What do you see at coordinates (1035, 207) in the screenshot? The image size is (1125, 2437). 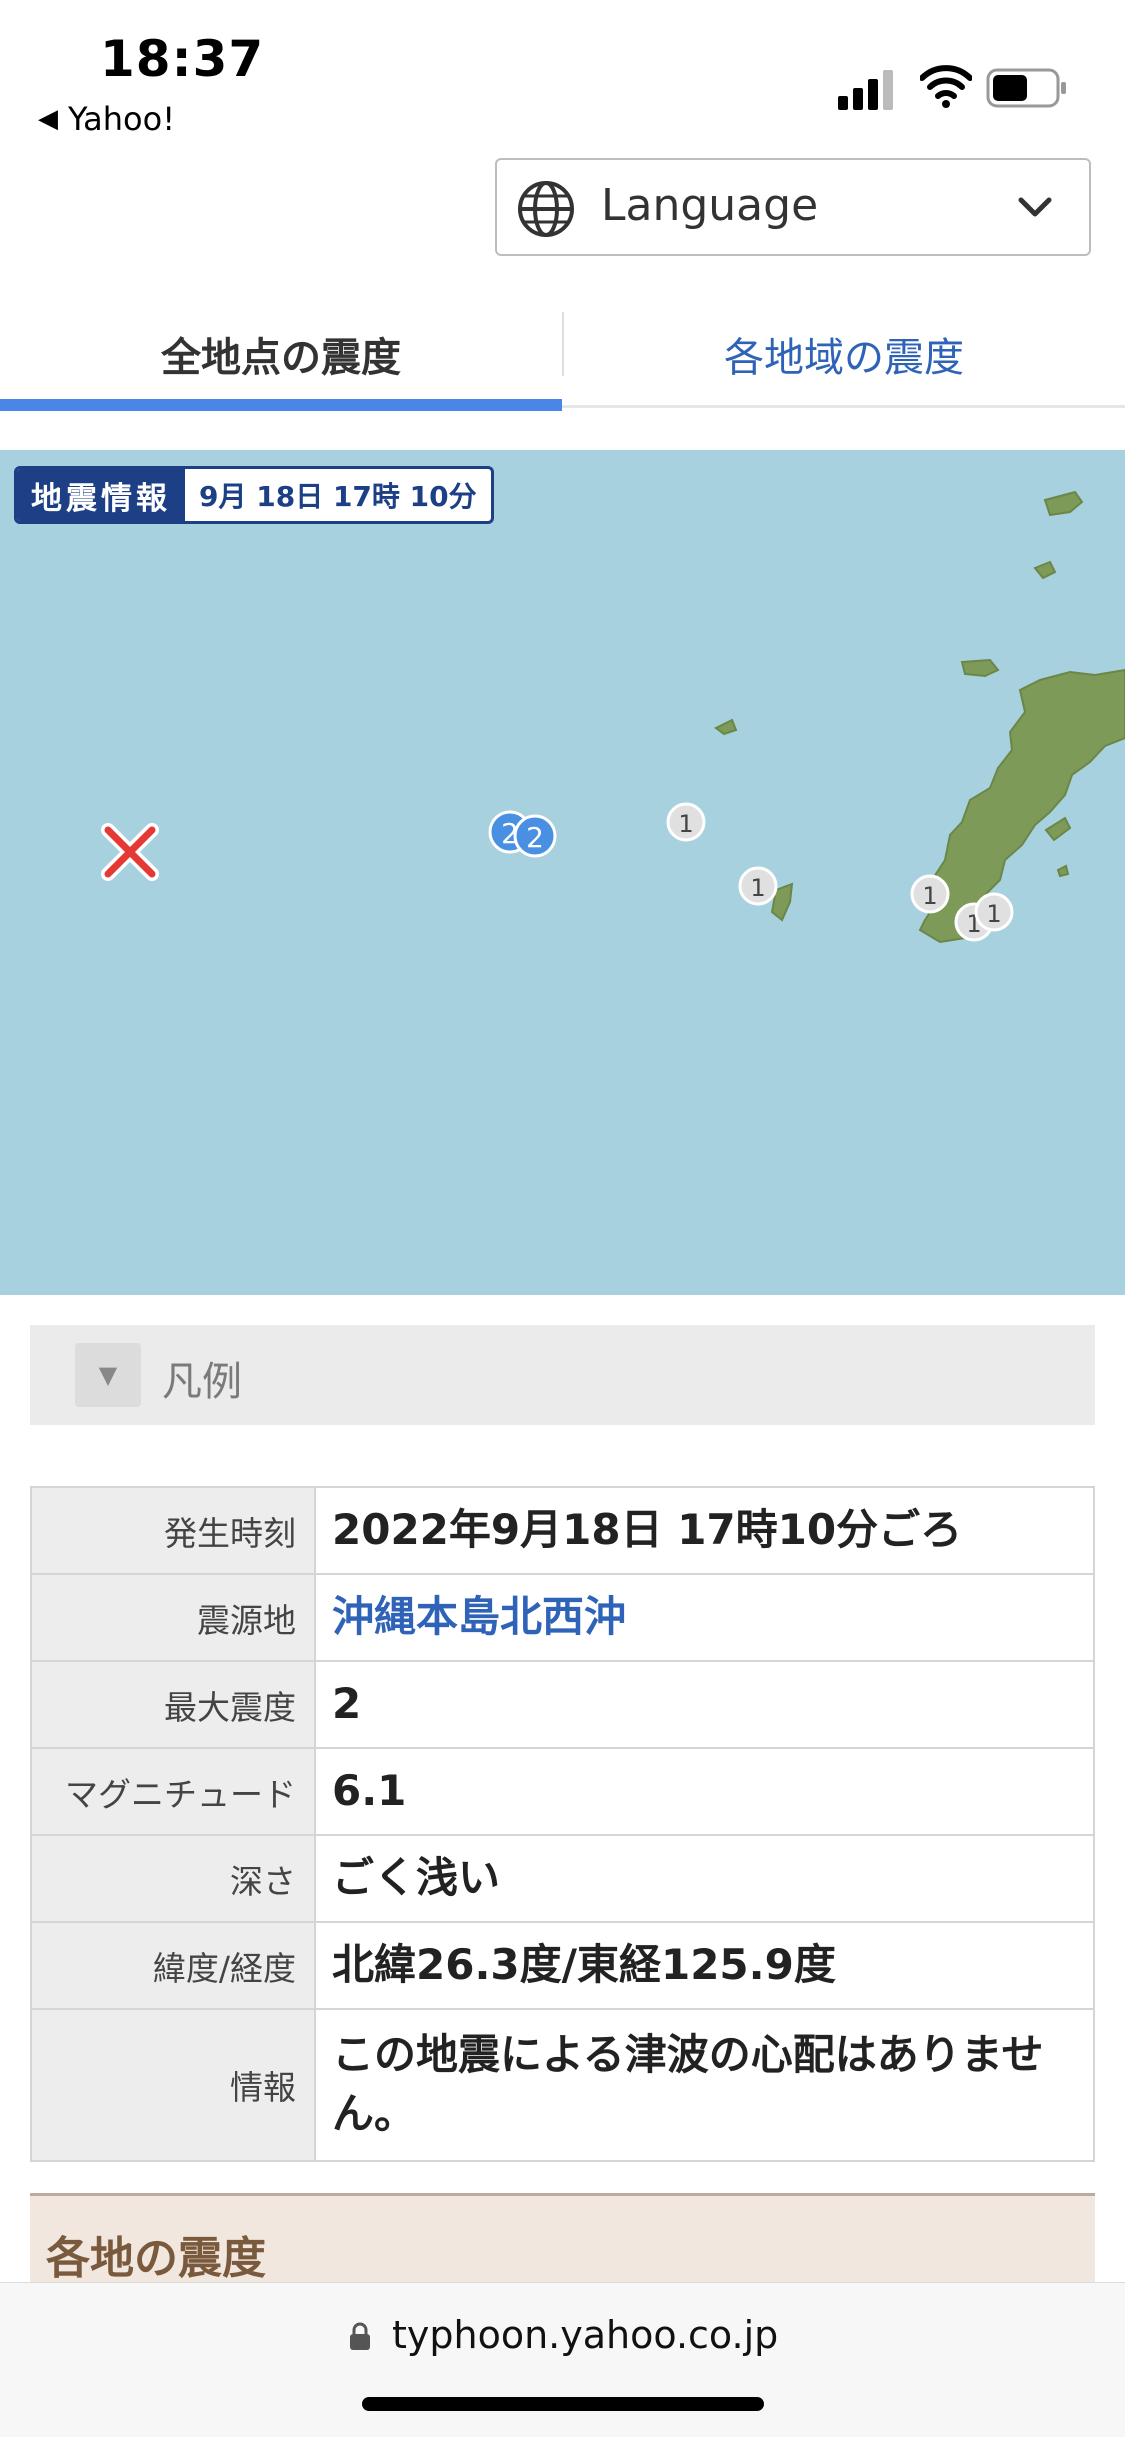 I see `chevron-down-icon` at bounding box center [1035, 207].